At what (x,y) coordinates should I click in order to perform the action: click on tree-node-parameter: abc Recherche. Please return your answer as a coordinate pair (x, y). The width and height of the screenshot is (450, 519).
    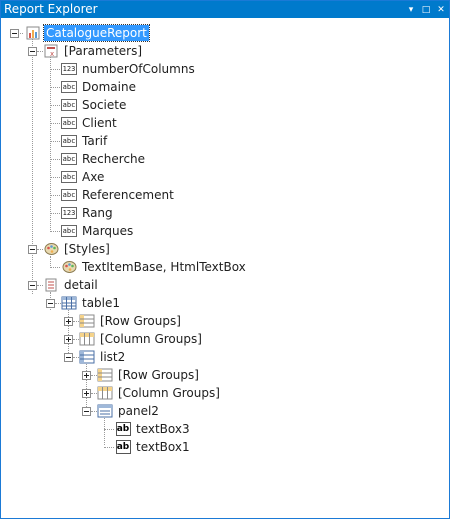
    Looking at the image, I should click on (104, 159).